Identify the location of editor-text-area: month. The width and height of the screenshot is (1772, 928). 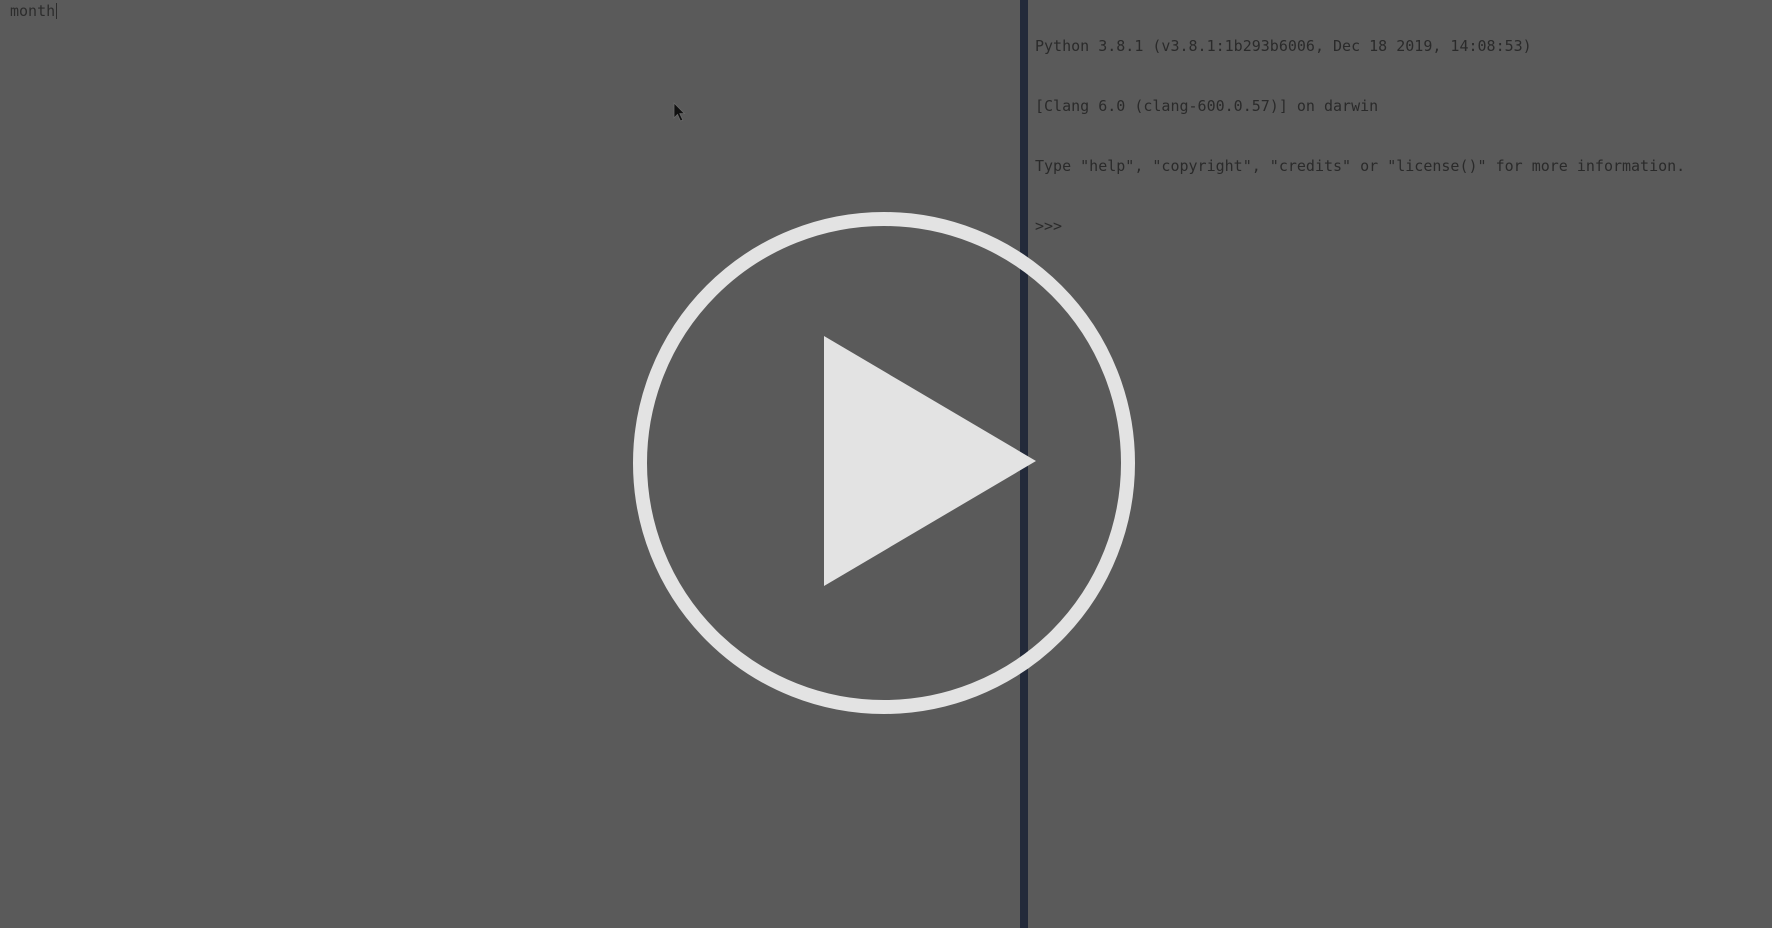
(34, 11).